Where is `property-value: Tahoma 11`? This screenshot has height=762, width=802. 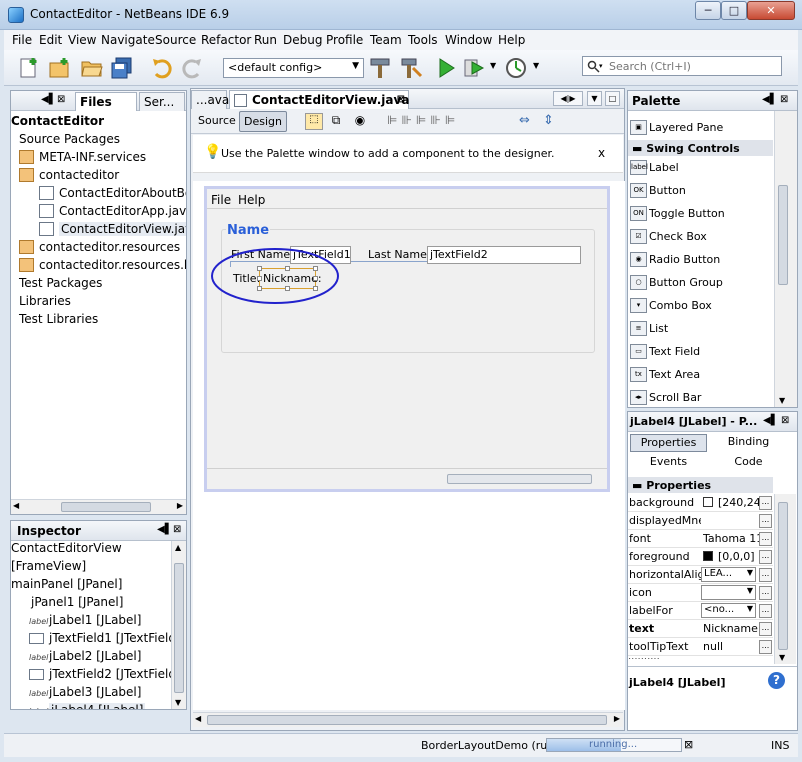 property-value: Tahoma 11 is located at coordinates (731, 538).